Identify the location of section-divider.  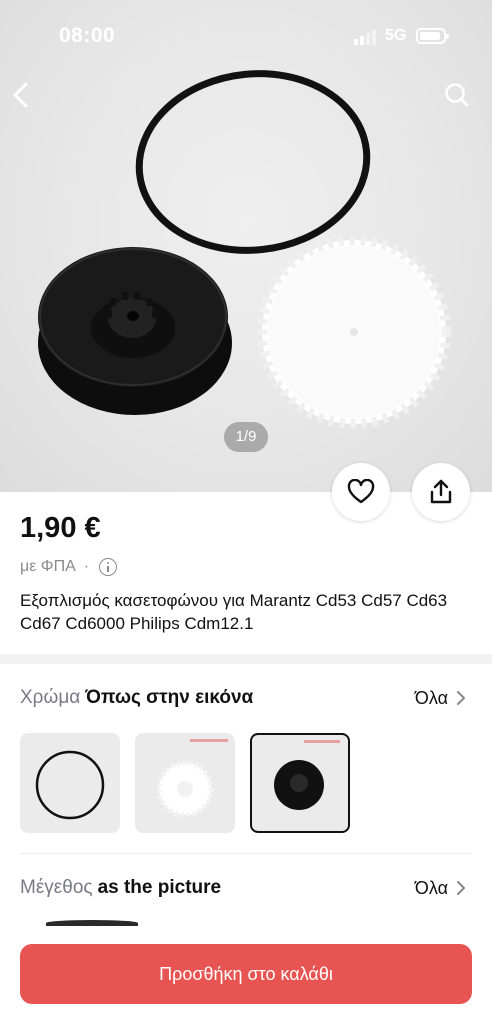
(246, 659).